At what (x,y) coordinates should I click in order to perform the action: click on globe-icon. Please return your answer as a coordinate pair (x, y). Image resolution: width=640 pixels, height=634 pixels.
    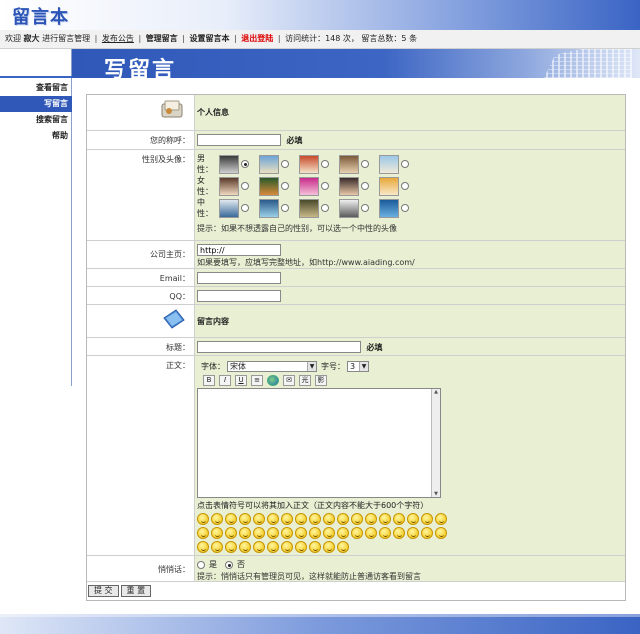
    Looking at the image, I should click on (273, 380).